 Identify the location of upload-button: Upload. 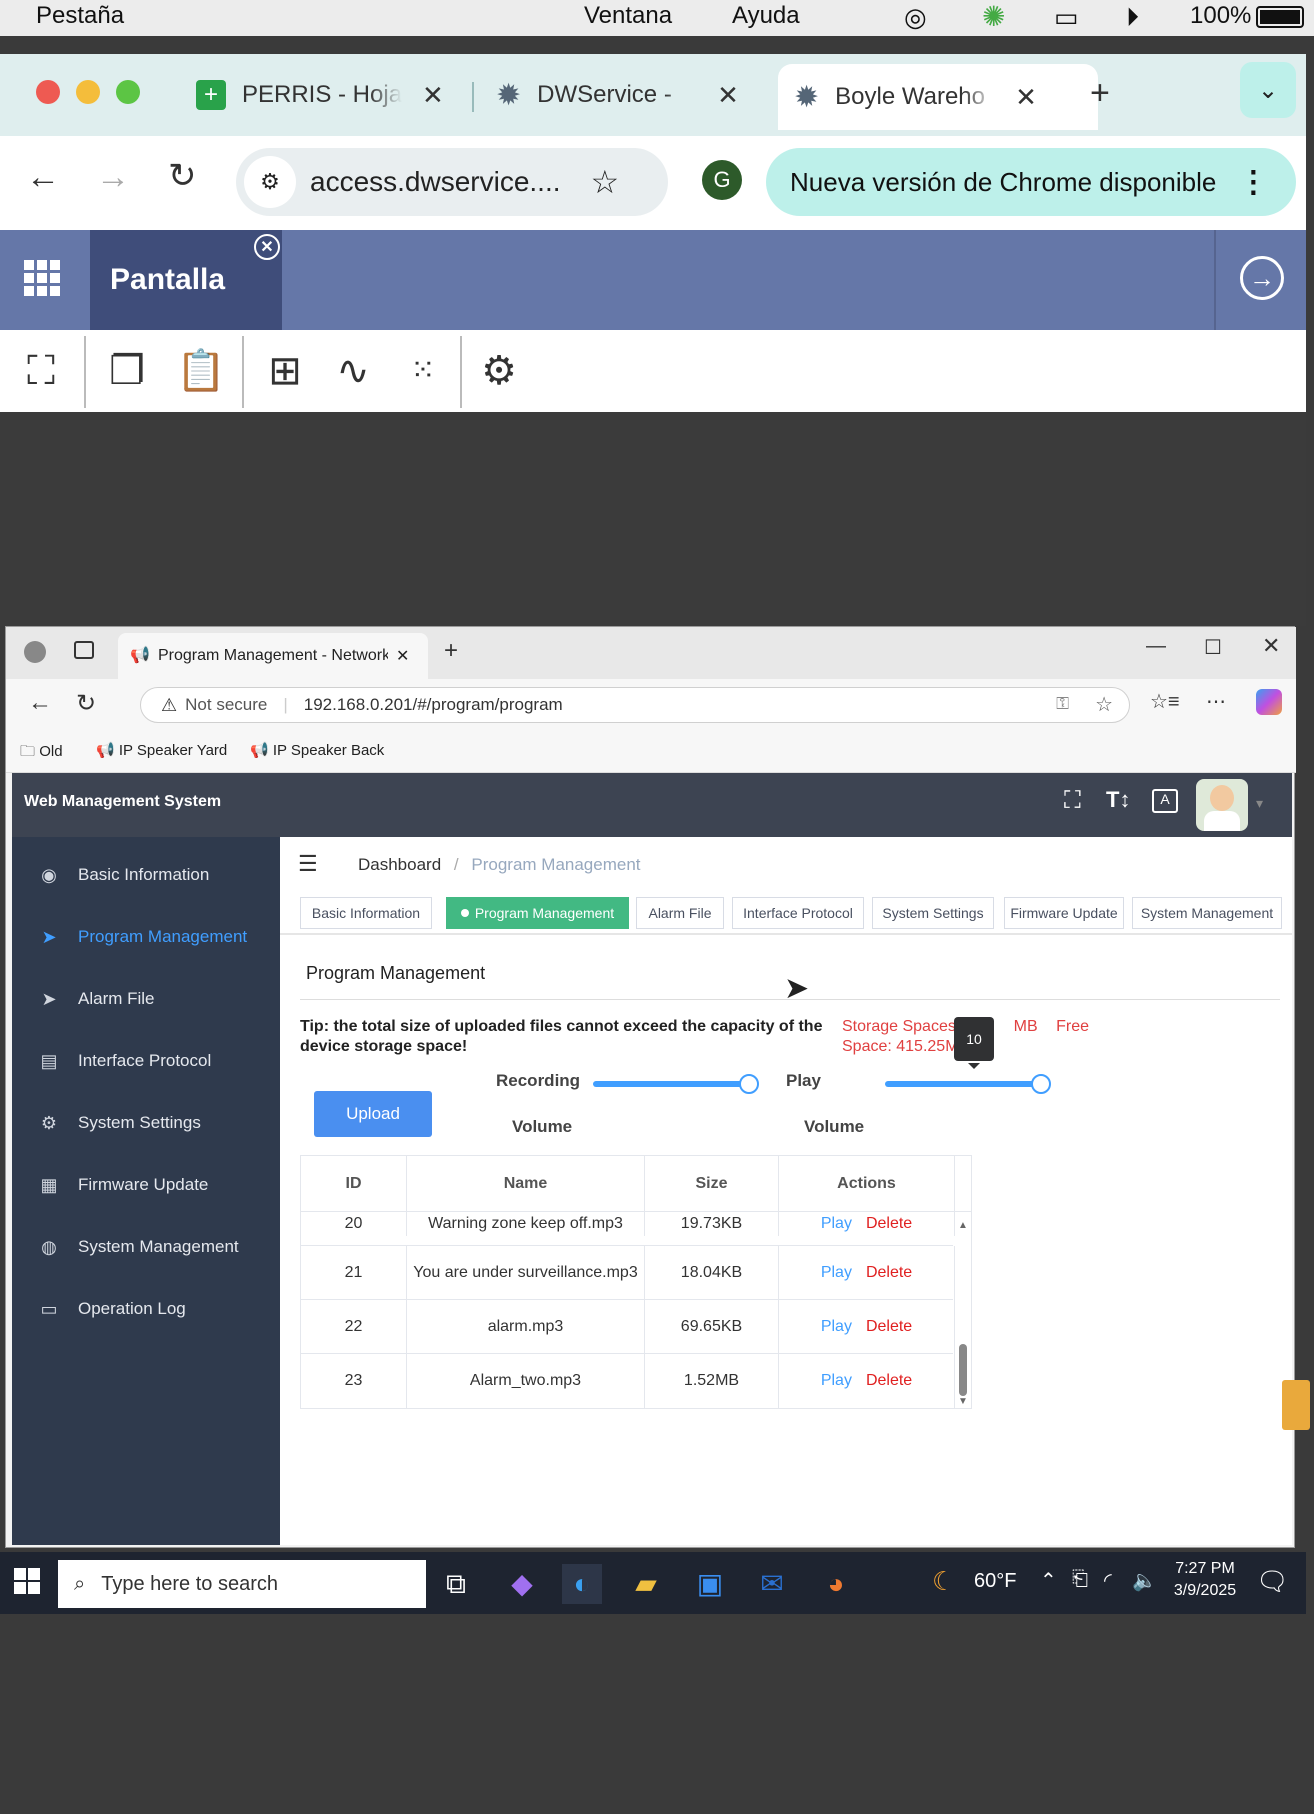
(373, 1114).